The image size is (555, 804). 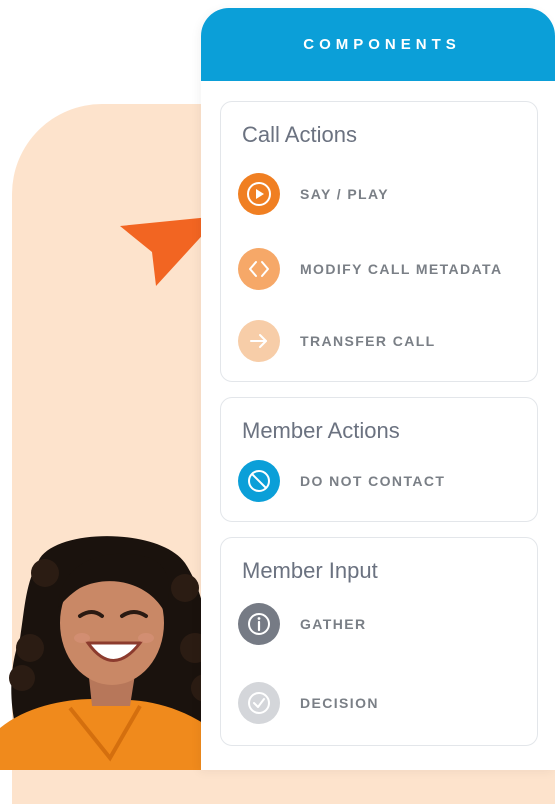 What do you see at coordinates (259, 703) in the screenshot?
I see `check-circle-icon` at bounding box center [259, 703].